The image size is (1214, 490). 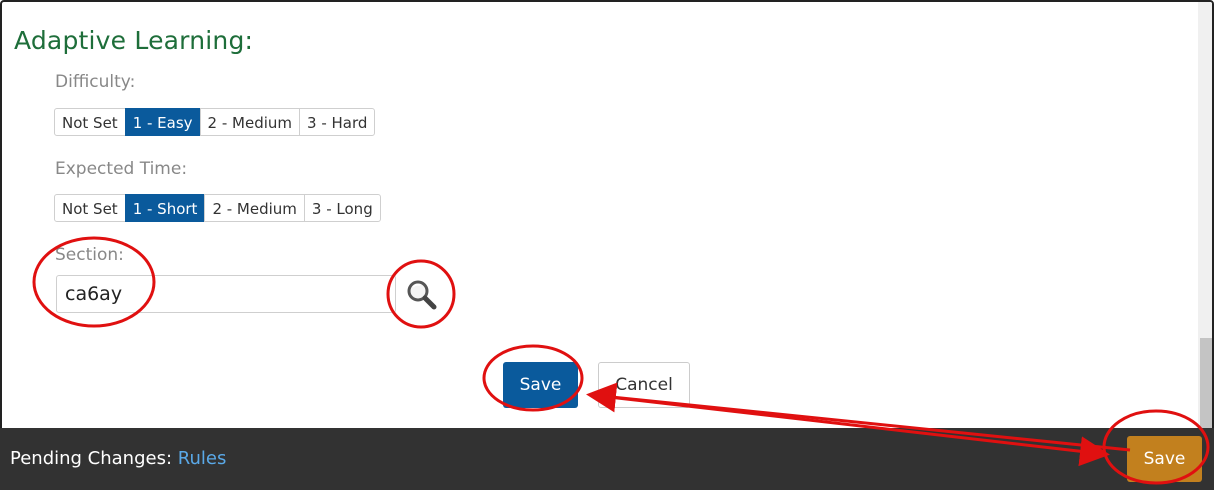 I want to click on scrollbar-thumb, so click(x=1206, y=383).